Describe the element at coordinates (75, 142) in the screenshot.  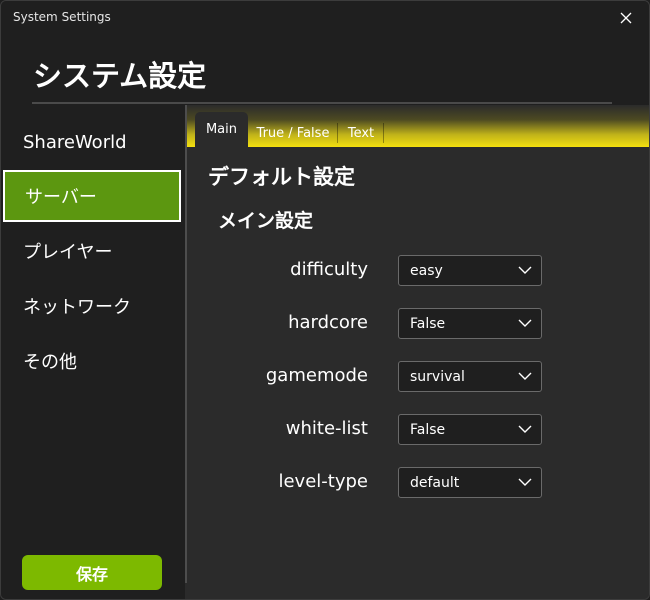
I see `sidebar-item-label: ShareWorld` at that location.